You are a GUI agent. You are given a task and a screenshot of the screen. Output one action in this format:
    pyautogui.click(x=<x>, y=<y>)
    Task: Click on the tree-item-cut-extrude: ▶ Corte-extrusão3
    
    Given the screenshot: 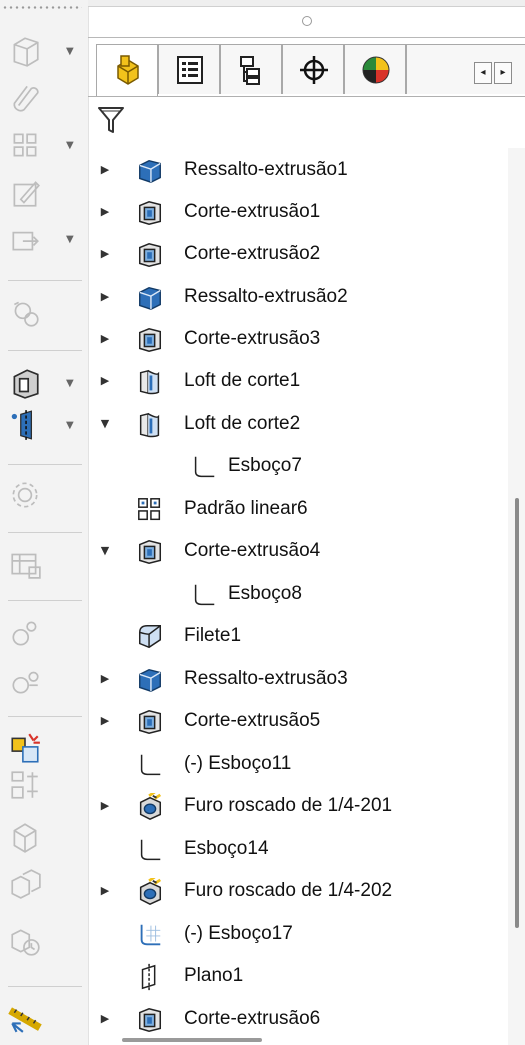 What is the action you would take?
    pyautogui.click(x=298, y=340)
    